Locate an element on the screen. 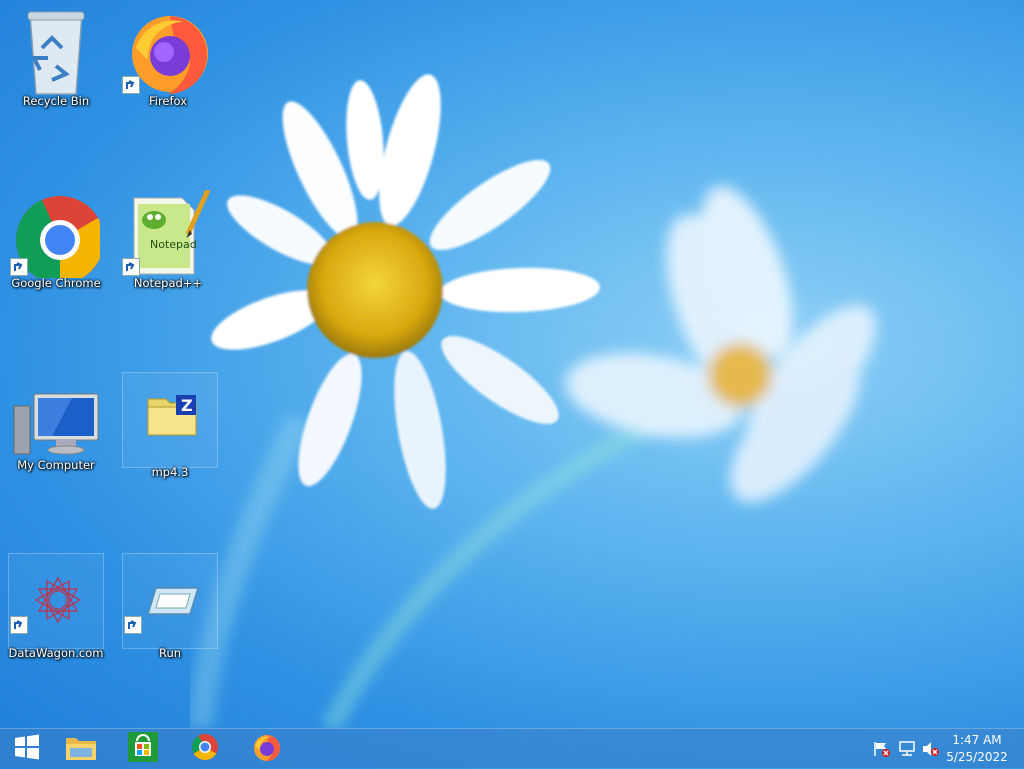 Image resolution: width=1024 pixels, height=769 pixels. taskbar: 1:47 AM 5/25/2022 is located at coordinates (512, 748).